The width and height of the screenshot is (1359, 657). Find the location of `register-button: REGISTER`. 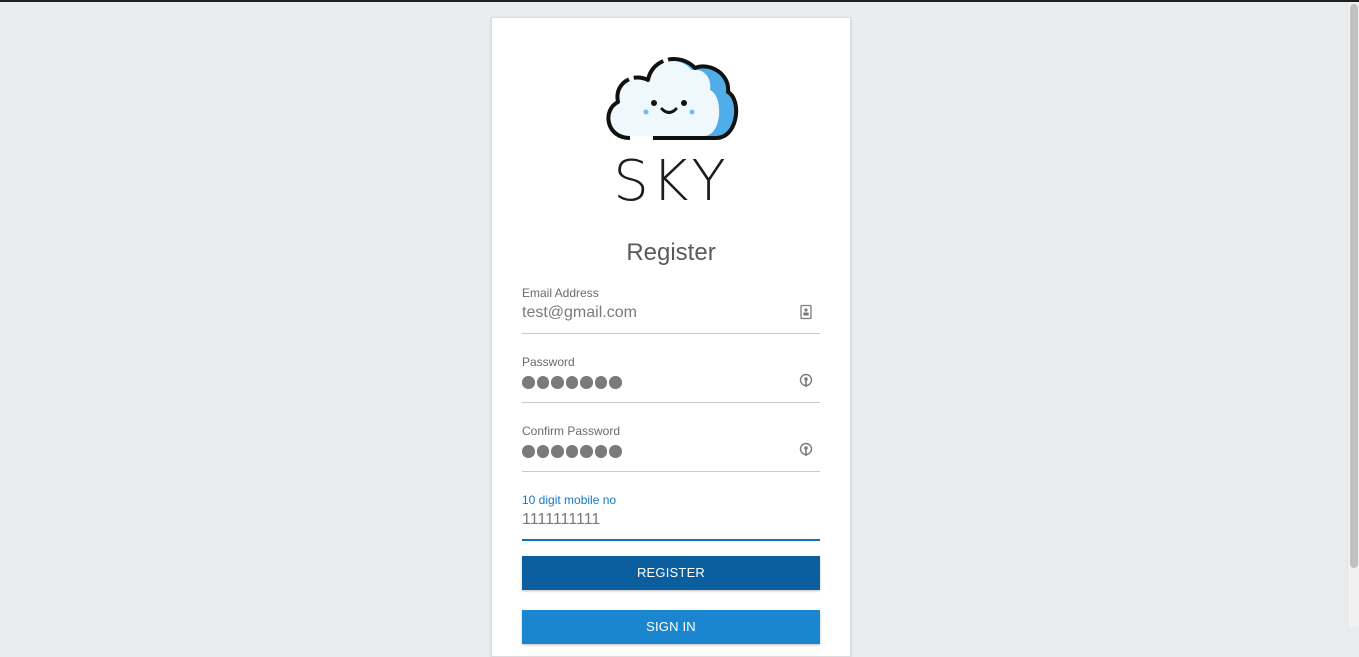

register-button: REGISTER is located at coordinates (671, 573).